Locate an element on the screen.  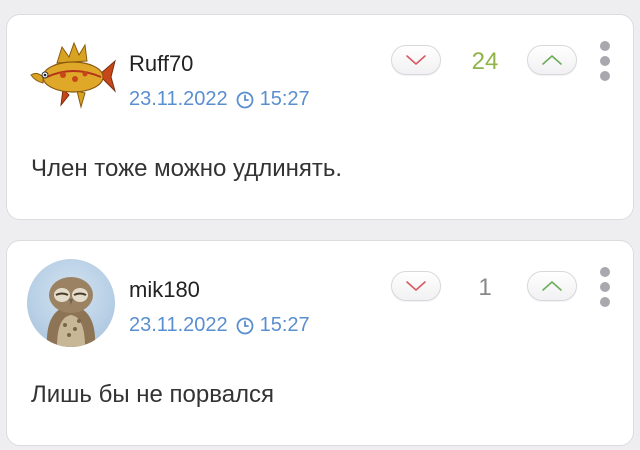
username: mik180 is located at coordinates (164, 290).